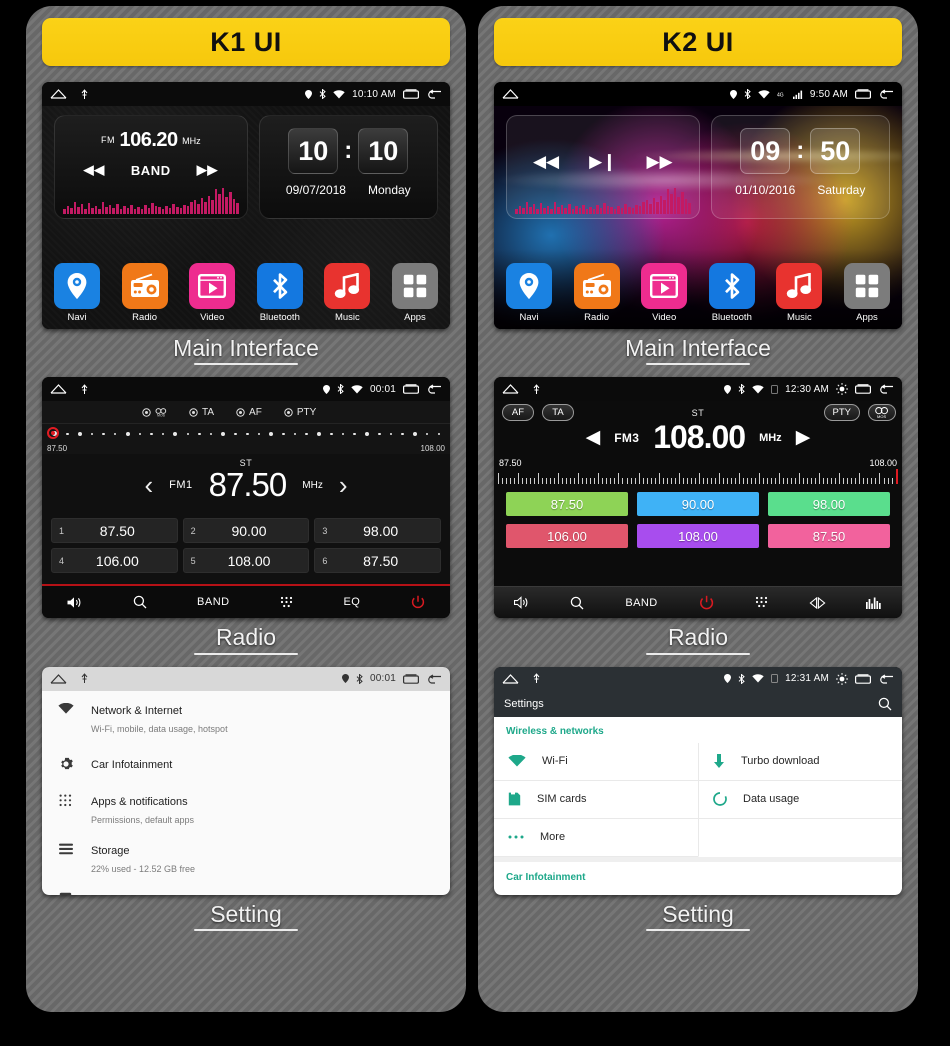  Describe the element at coordinates (596, 800) in the screenshot. I see `settings-cell-sim-cards: SIM cards` at that location.